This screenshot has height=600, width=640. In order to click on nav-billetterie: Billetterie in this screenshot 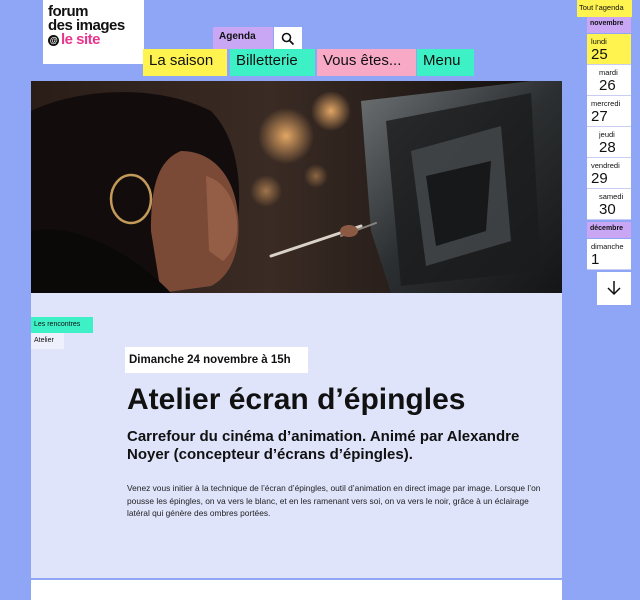, I will do `click(272, 62)`.